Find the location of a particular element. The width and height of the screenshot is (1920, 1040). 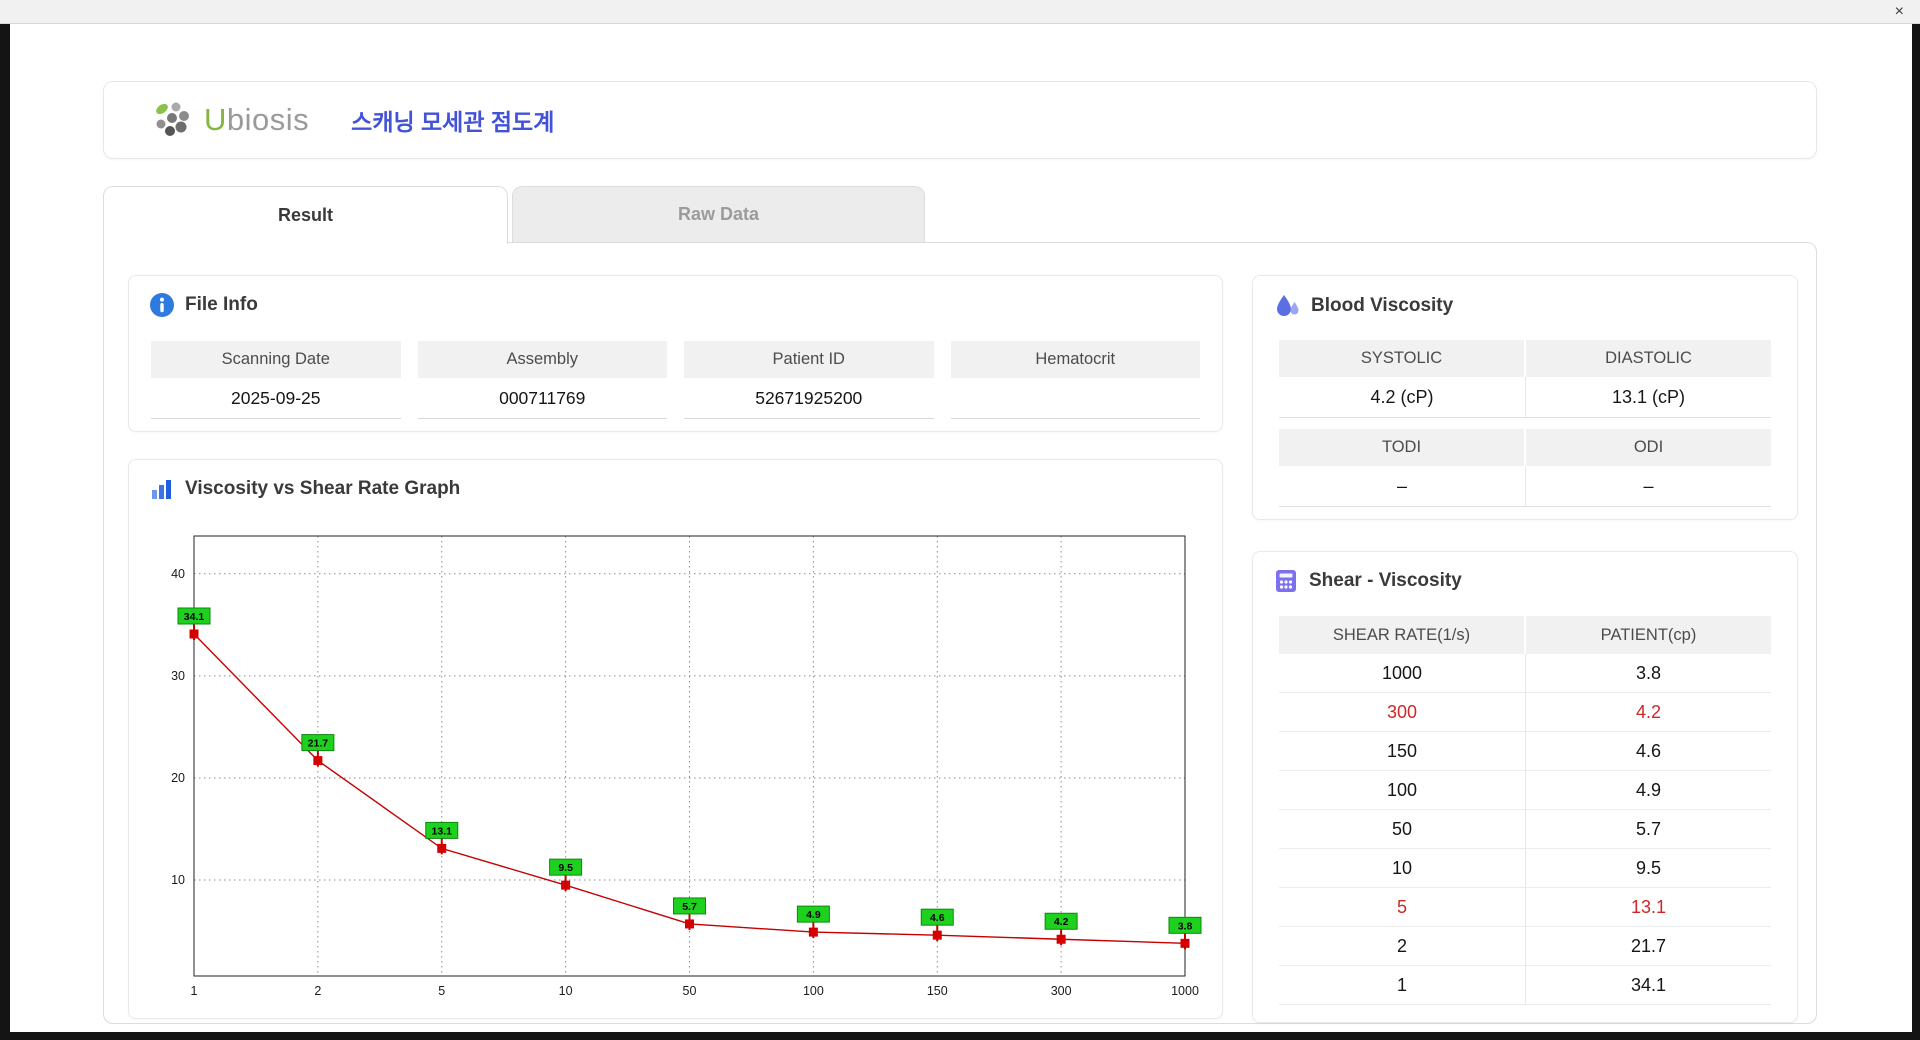

data-label: 3.8 is located at coordinates (1185, 926).